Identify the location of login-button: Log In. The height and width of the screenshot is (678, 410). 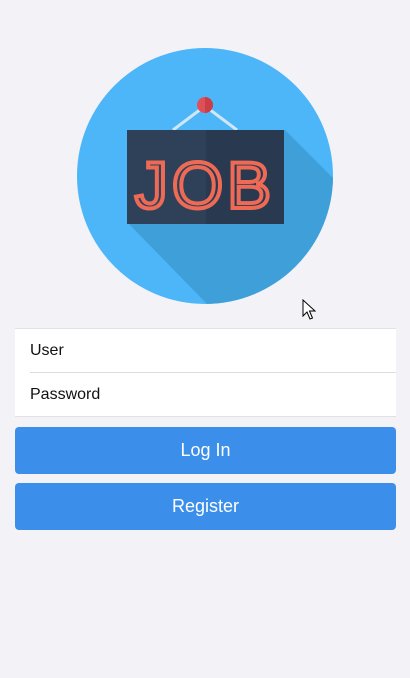
(205, 450).